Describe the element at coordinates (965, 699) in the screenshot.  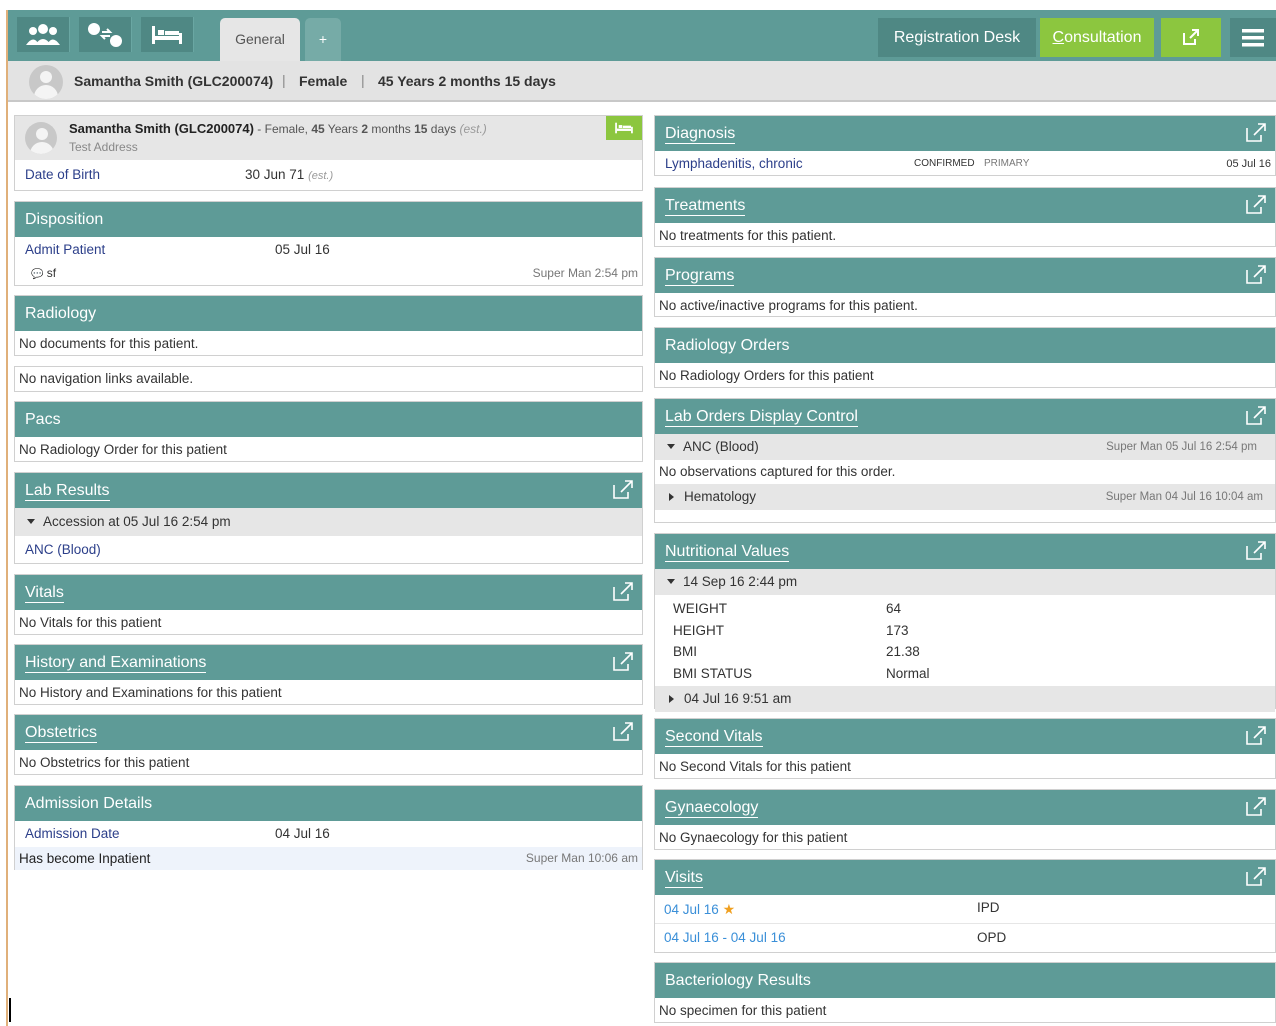
I see `nutrition-date-row-collapsed: 04 Jul 16 9:51 am` at that location.